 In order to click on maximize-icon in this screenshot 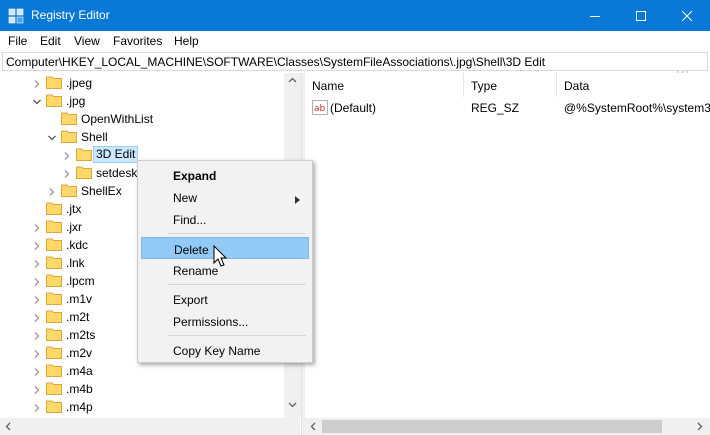, I will do `click(641, 15)`.